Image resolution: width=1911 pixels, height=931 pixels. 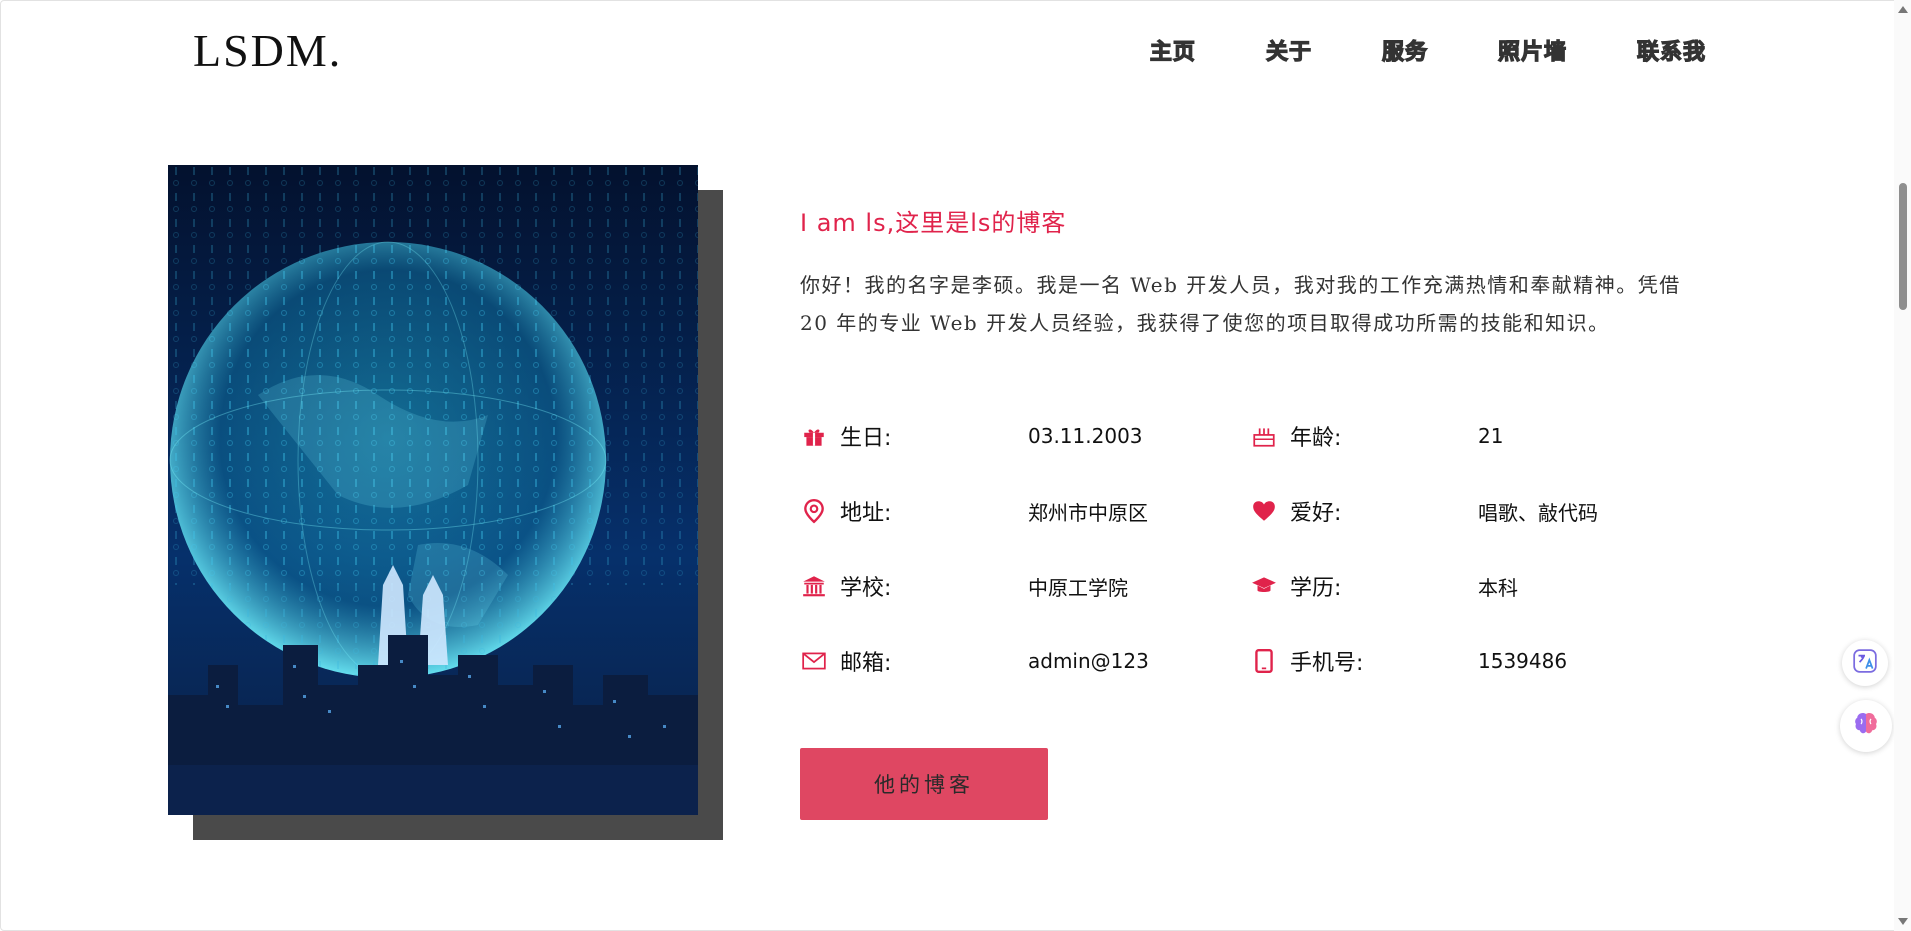 What do you see at coordinates (933, 223) in the screenshot?
I see `about-subtitle: I am ls,这里是ls的博客` at bounding box center [933, 223].